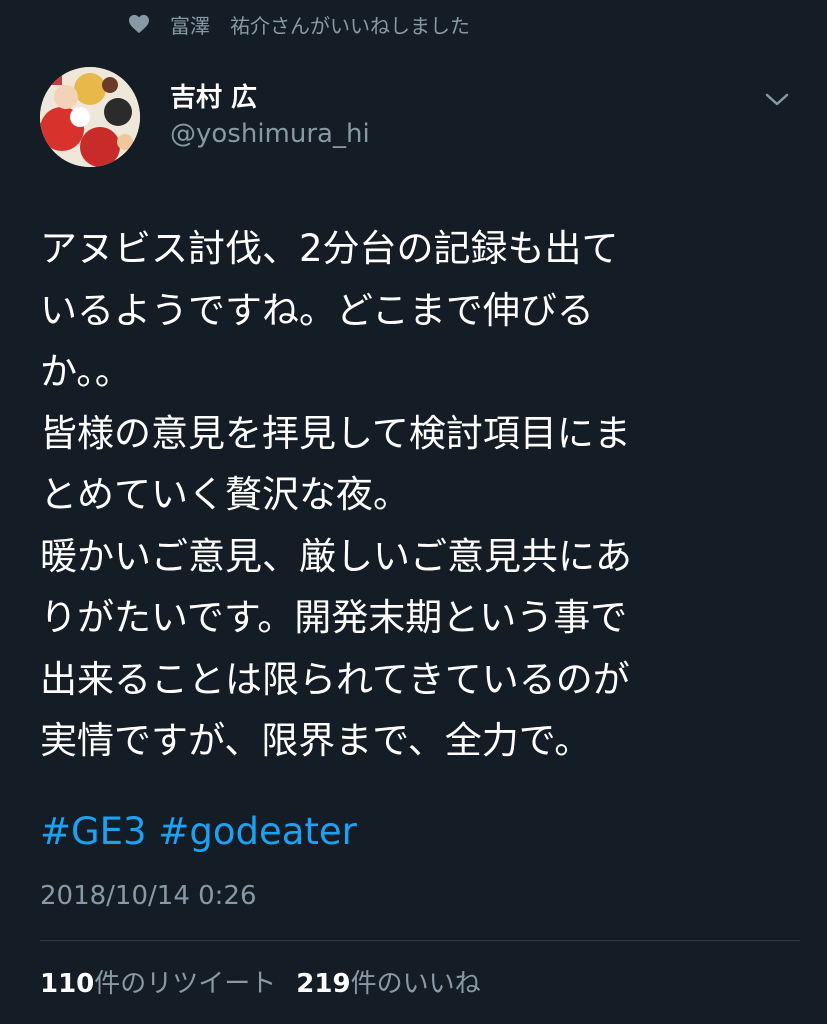 Image resolution: width=827 pixels, height=1024 pixels. What do you see at coordinates (329, 248) in the screenshot?
I see `tweet-text-line: アヌビス討伐、2分台の記録も出て` at bounding box center [329, 248].